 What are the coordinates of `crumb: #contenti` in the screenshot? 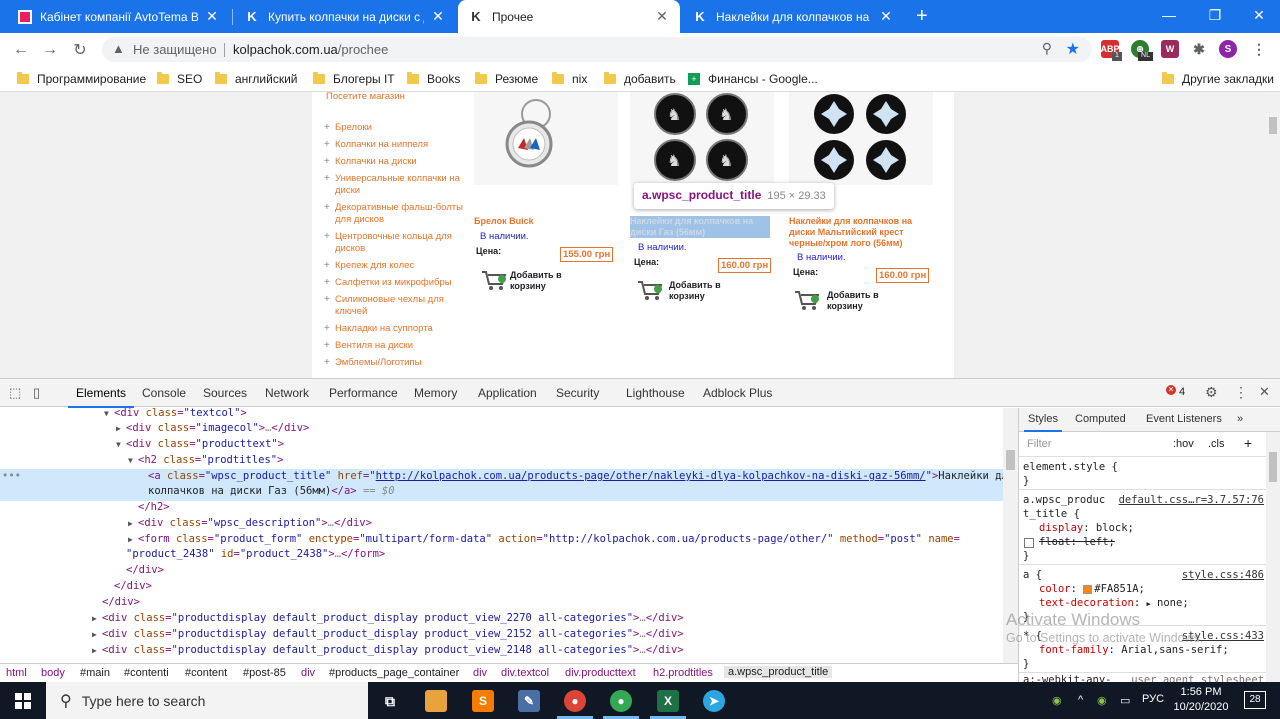 It's located at (146, 673).